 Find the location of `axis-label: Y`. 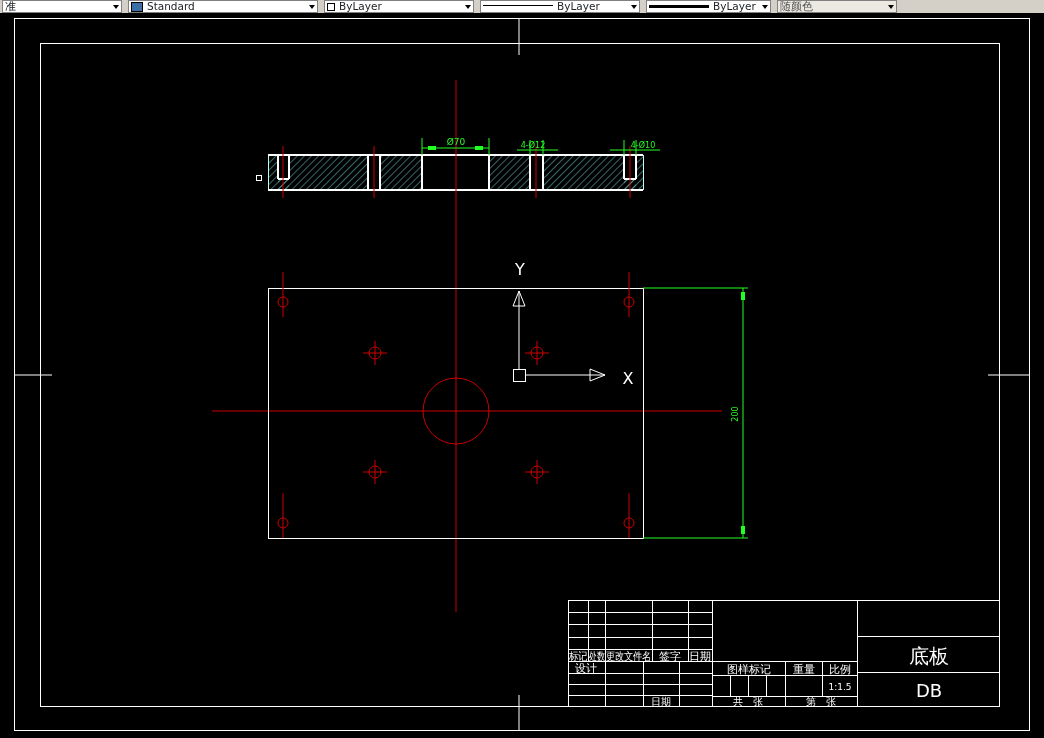

axis-label: Y is located at coordinates (520, 269).